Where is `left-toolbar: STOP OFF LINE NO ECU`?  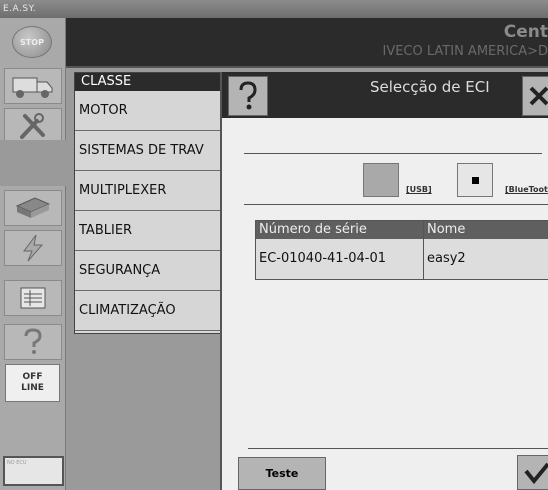
left-toolbar: STOP OFF LINE NO ECU is located at coordinates (33, 254).